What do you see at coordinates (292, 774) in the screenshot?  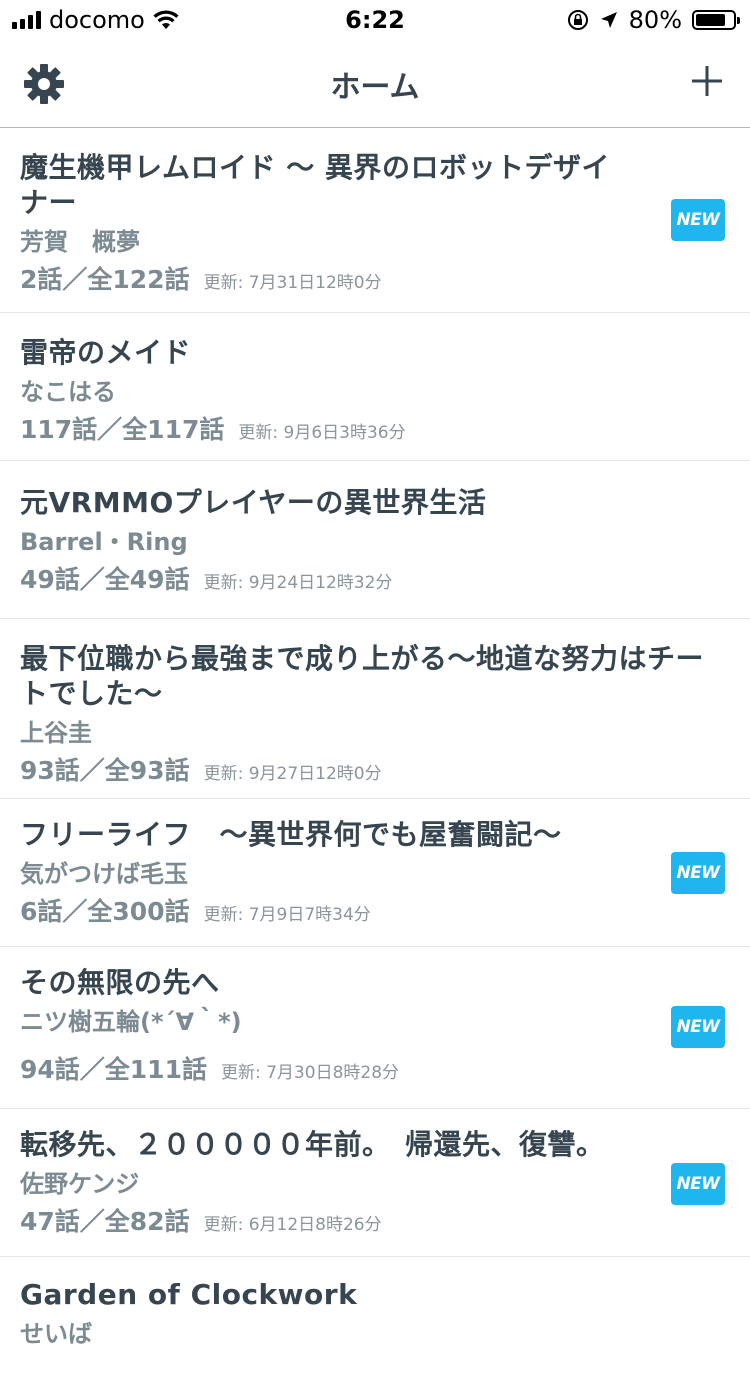 I see `updated-time: 更新: 9月27日12時0分` at bounding box center [292, 774].